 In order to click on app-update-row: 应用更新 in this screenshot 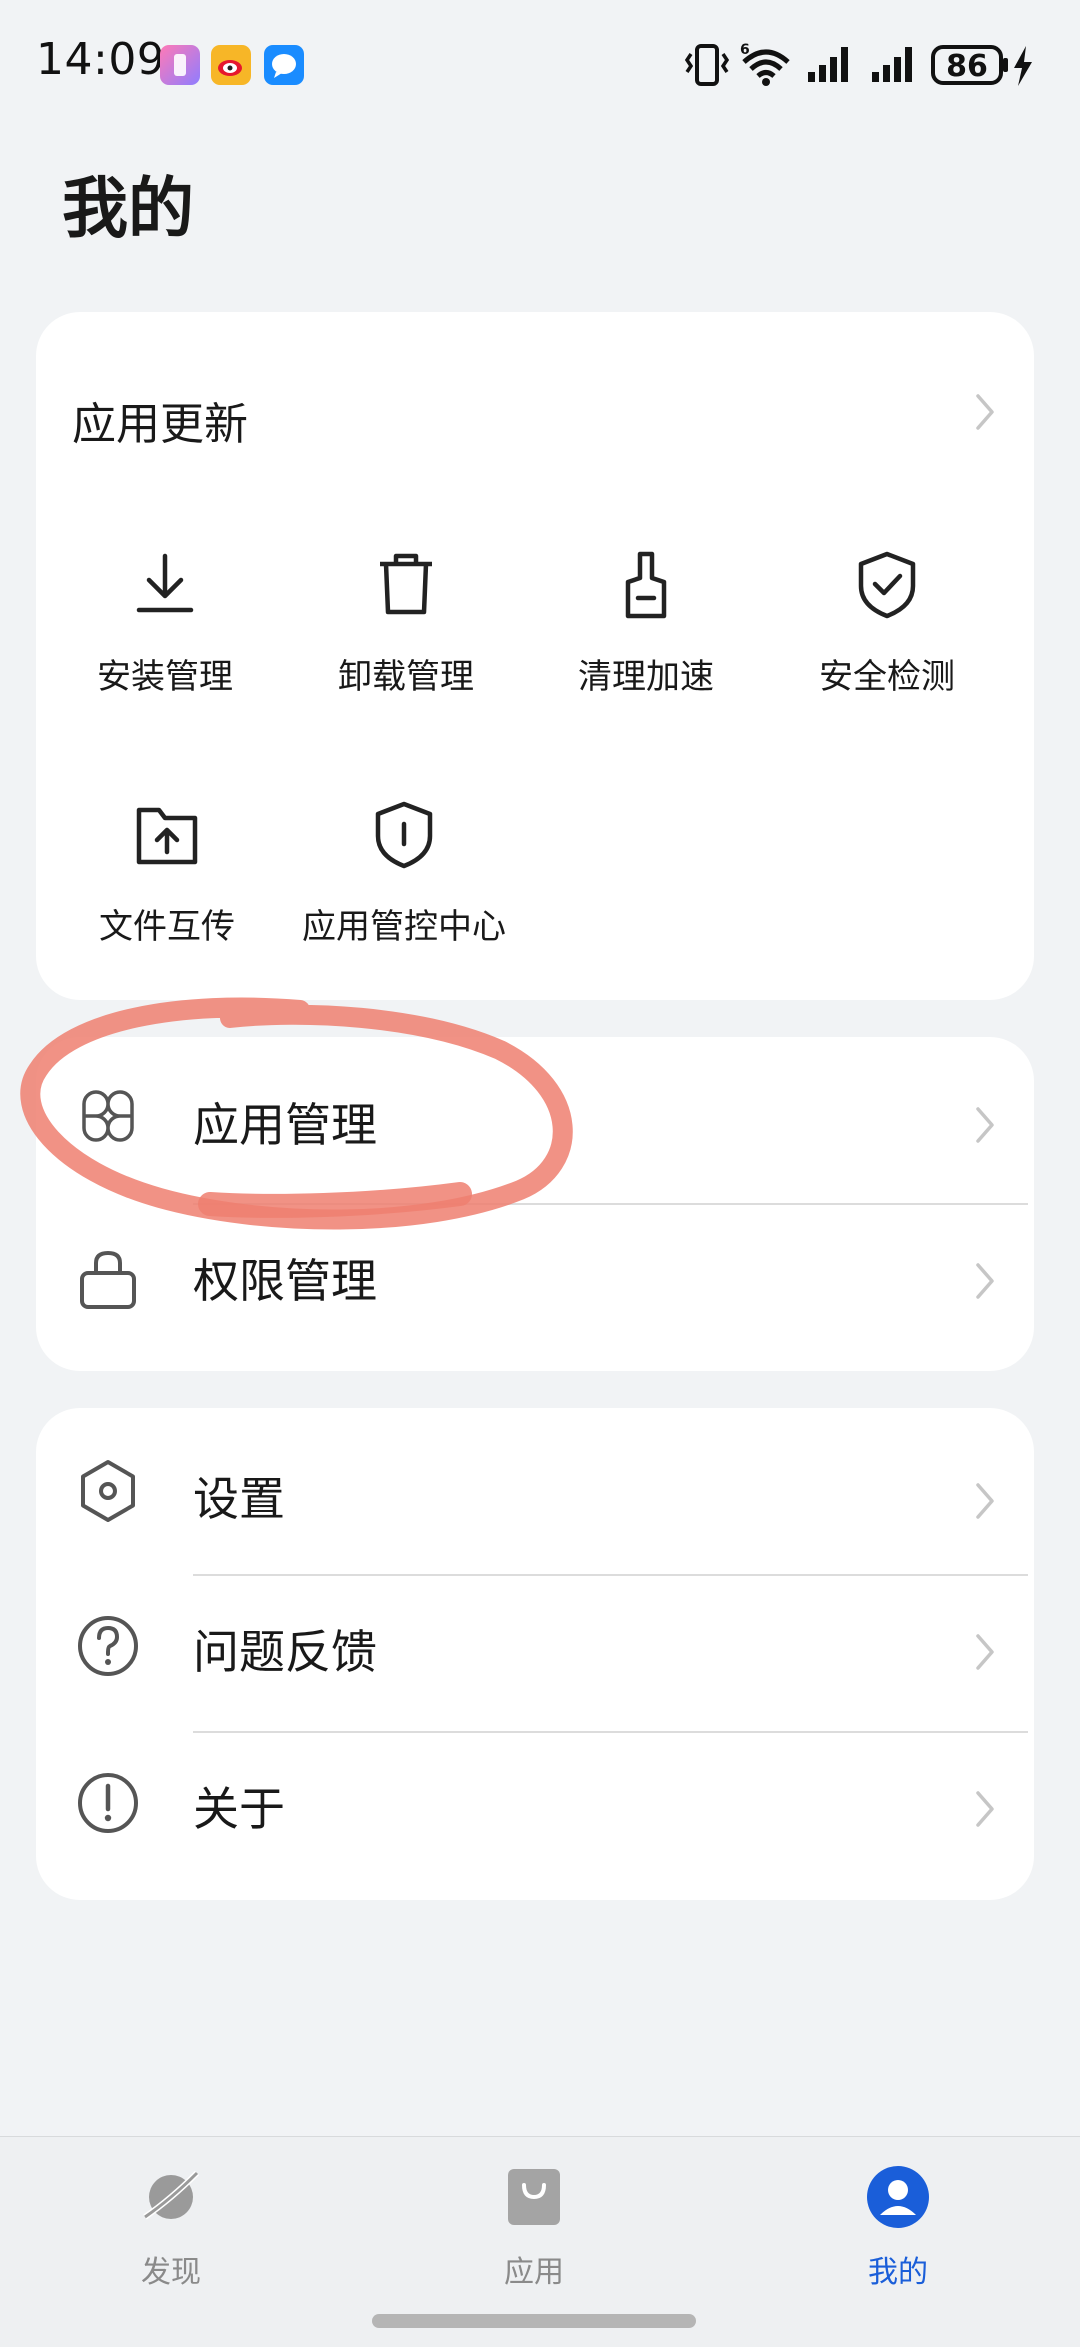, I will do `click(535, 412)`.